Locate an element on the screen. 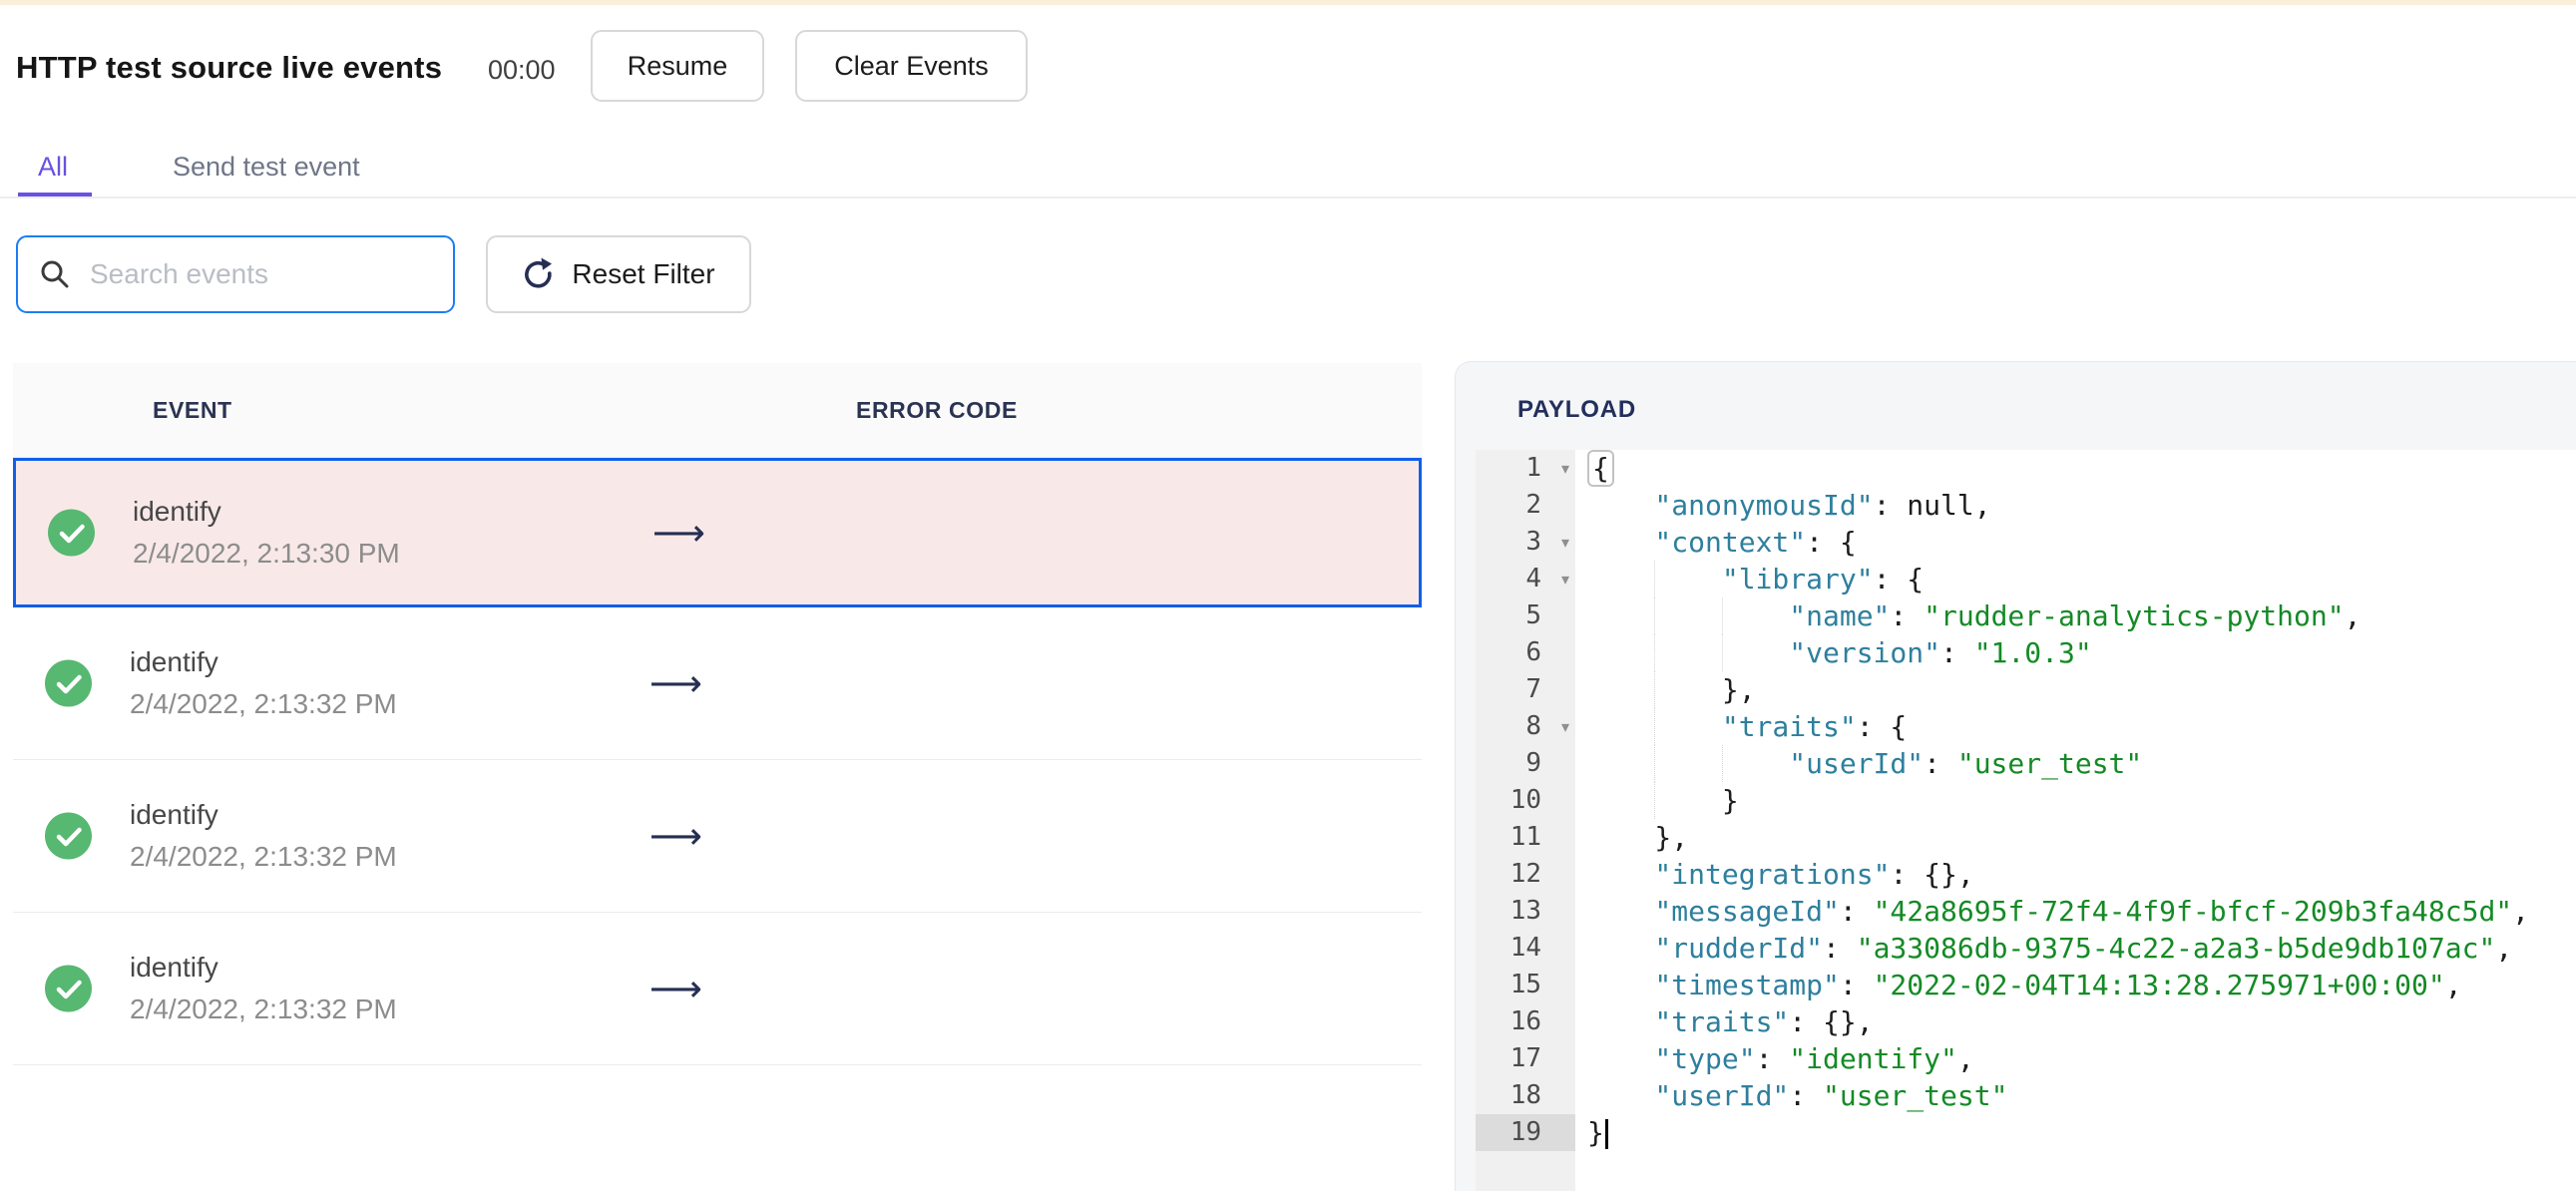 The width and height of the screenshot is (2576, 1191). code-line: "integrations": {}, is located at coordinates (2081, 874).